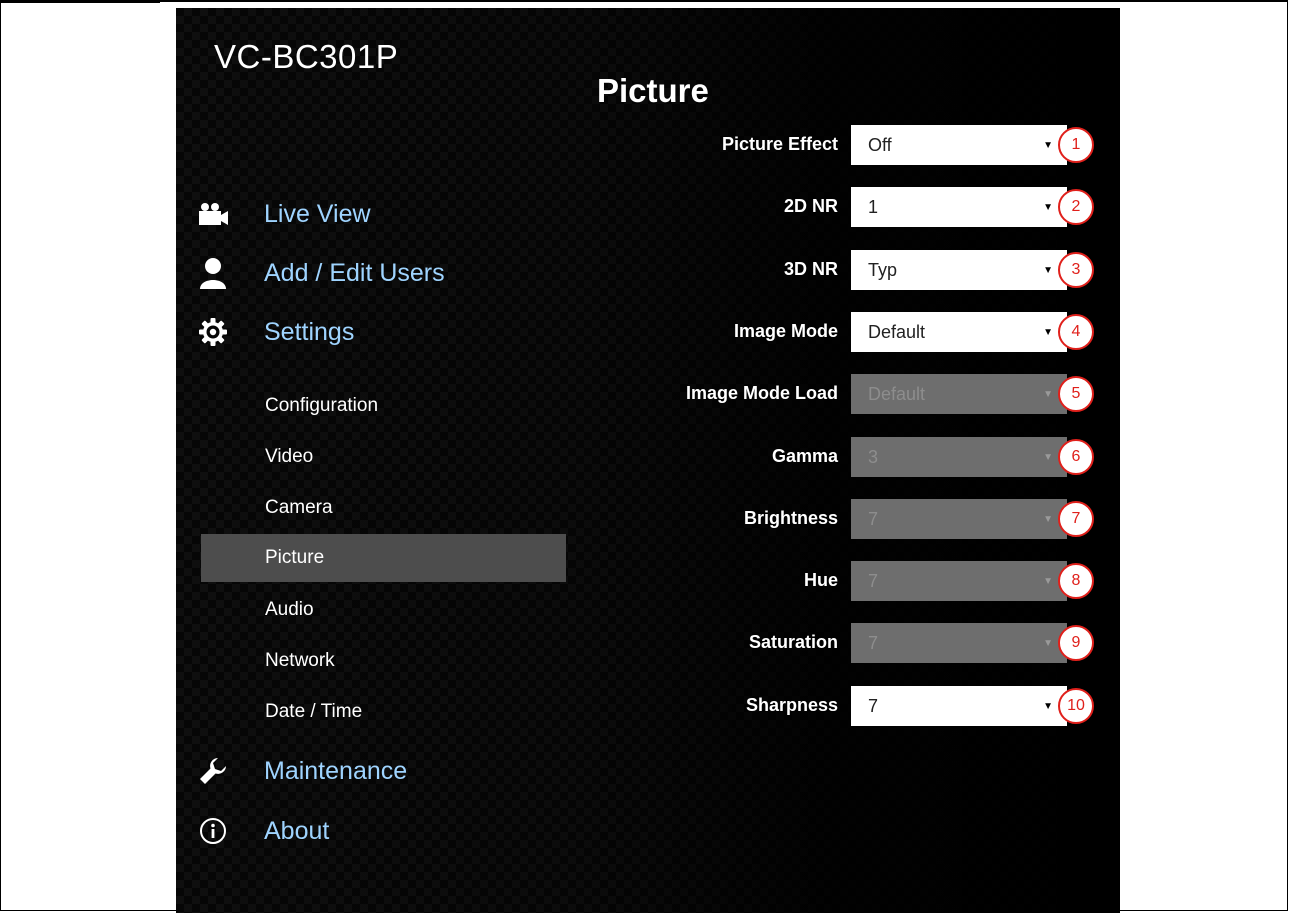 The width and height of the screenshot is (1290, 913). What do you see at coordinates (1076, 207) in the screenshot?
I see `numbered-marker: 2` at bounding box center [1076, 207].